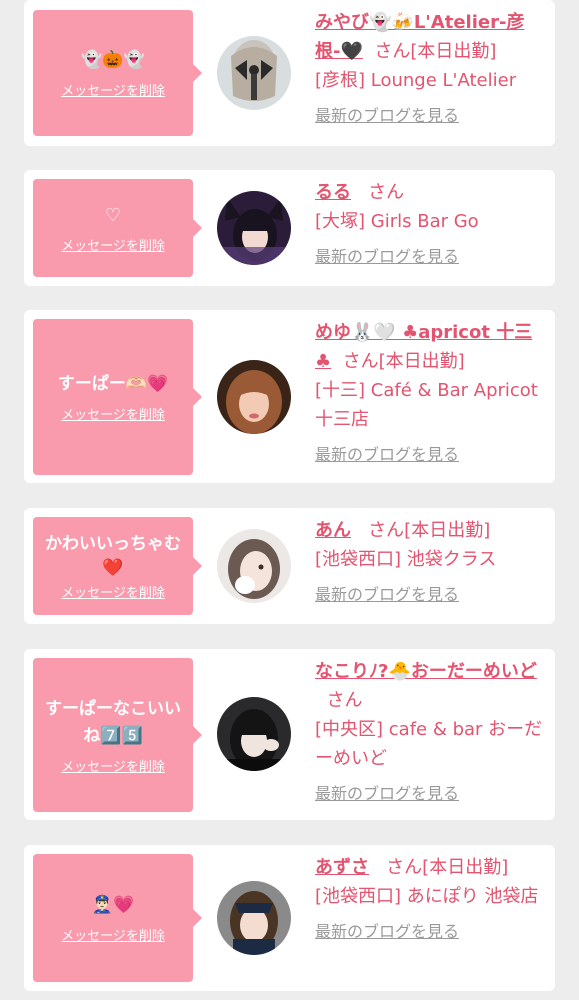 The height and width of the screenshot is (1000, 579). Describe the element at coordinates (333, 192) in the screenshot. I see `cast-name-link: るる` at that location.